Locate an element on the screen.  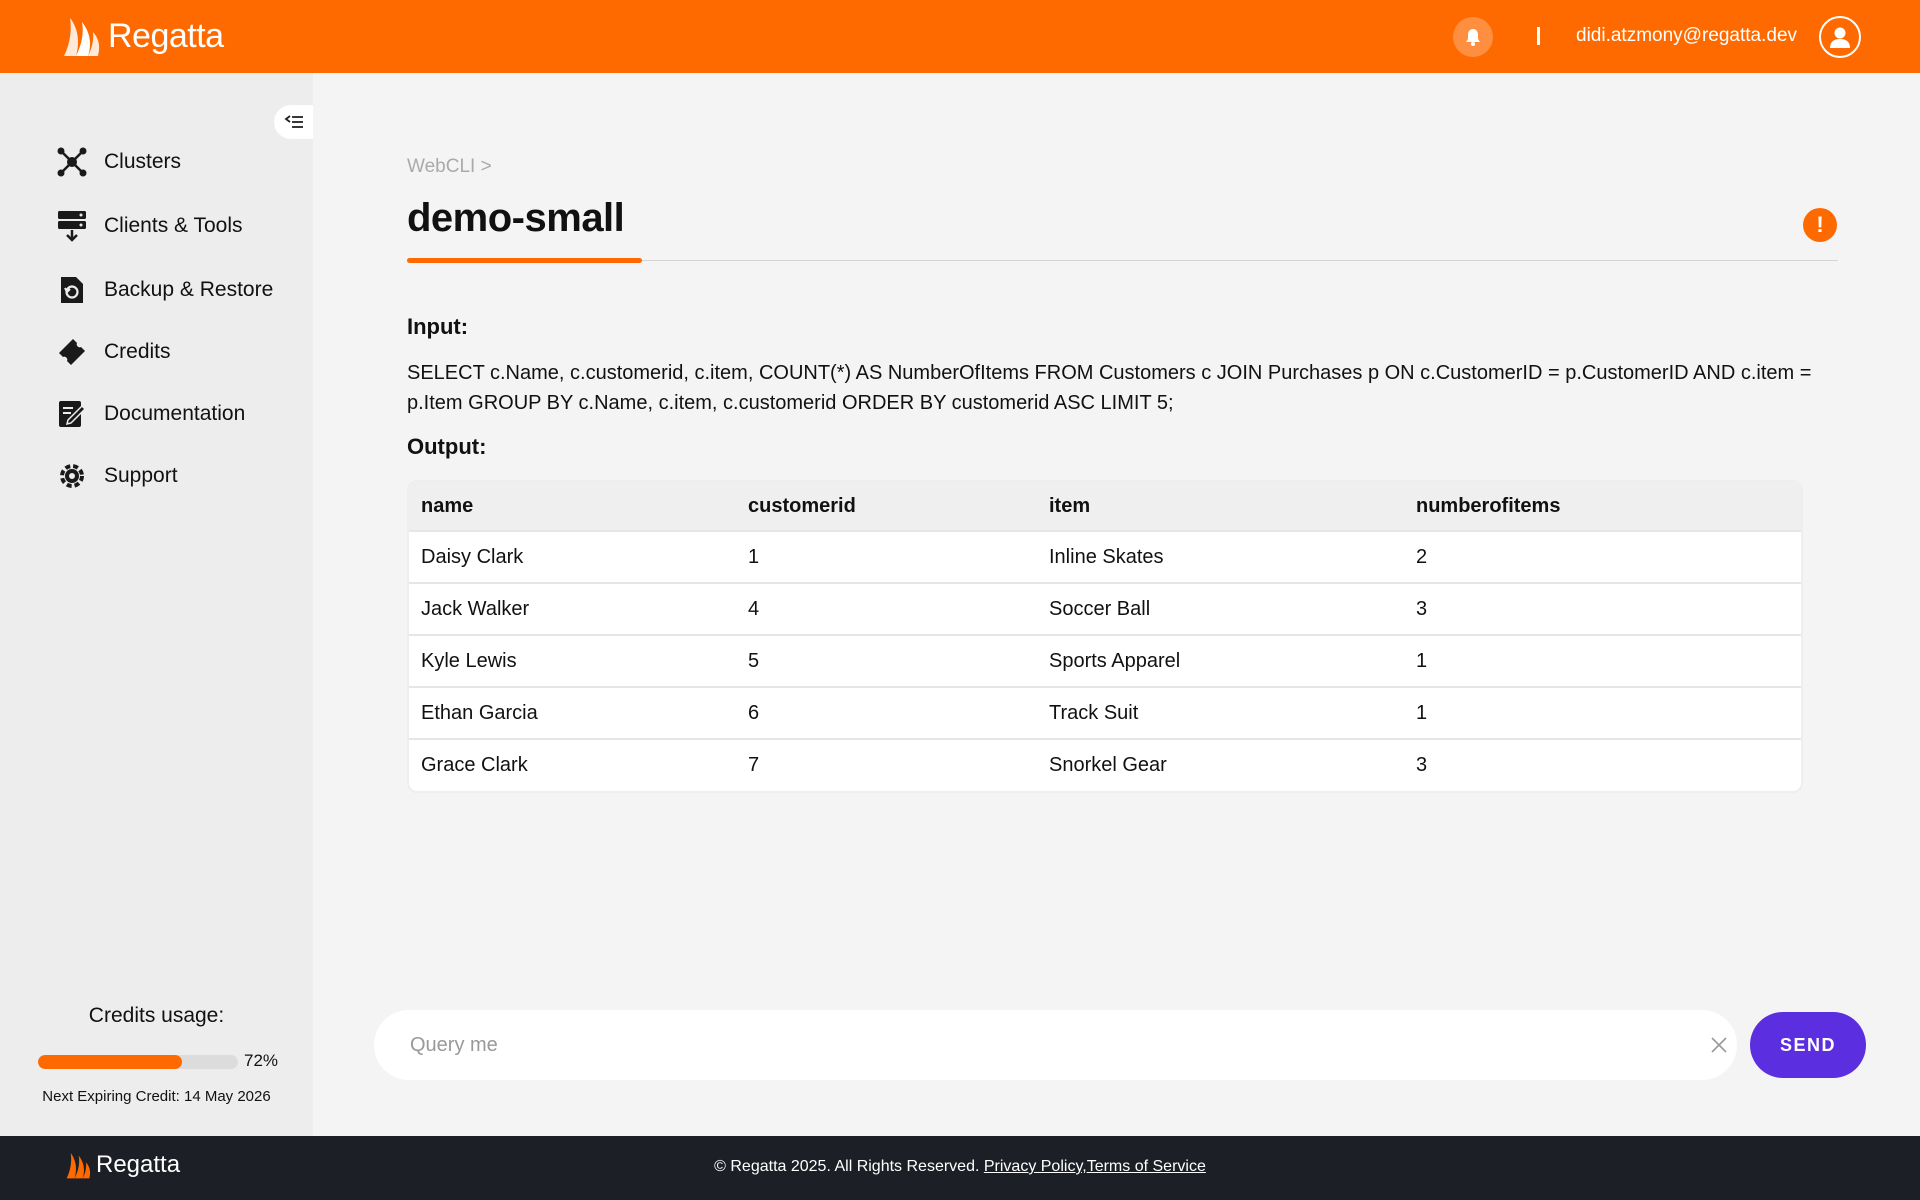
sidebar-item-label: Credits is located at coordinates (137, 351).